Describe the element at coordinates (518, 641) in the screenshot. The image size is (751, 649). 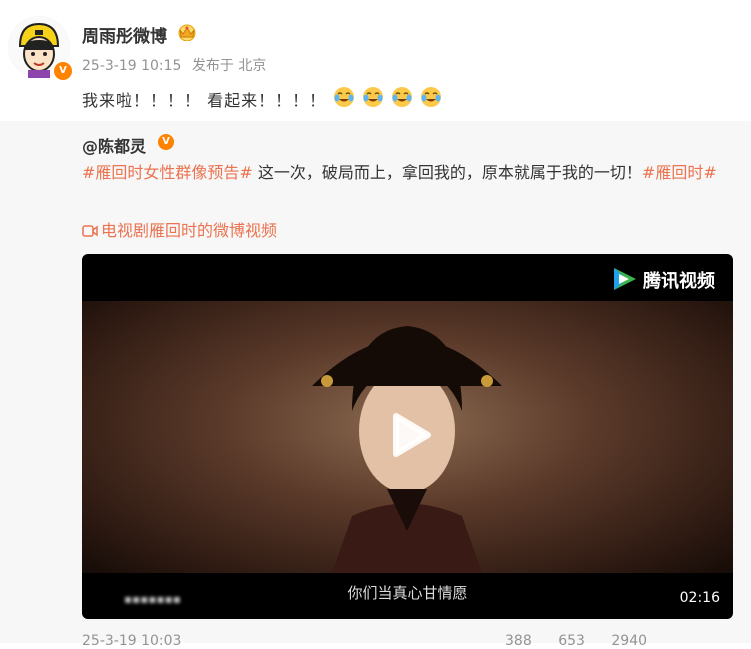
I see `repost-count: 388` at that location.